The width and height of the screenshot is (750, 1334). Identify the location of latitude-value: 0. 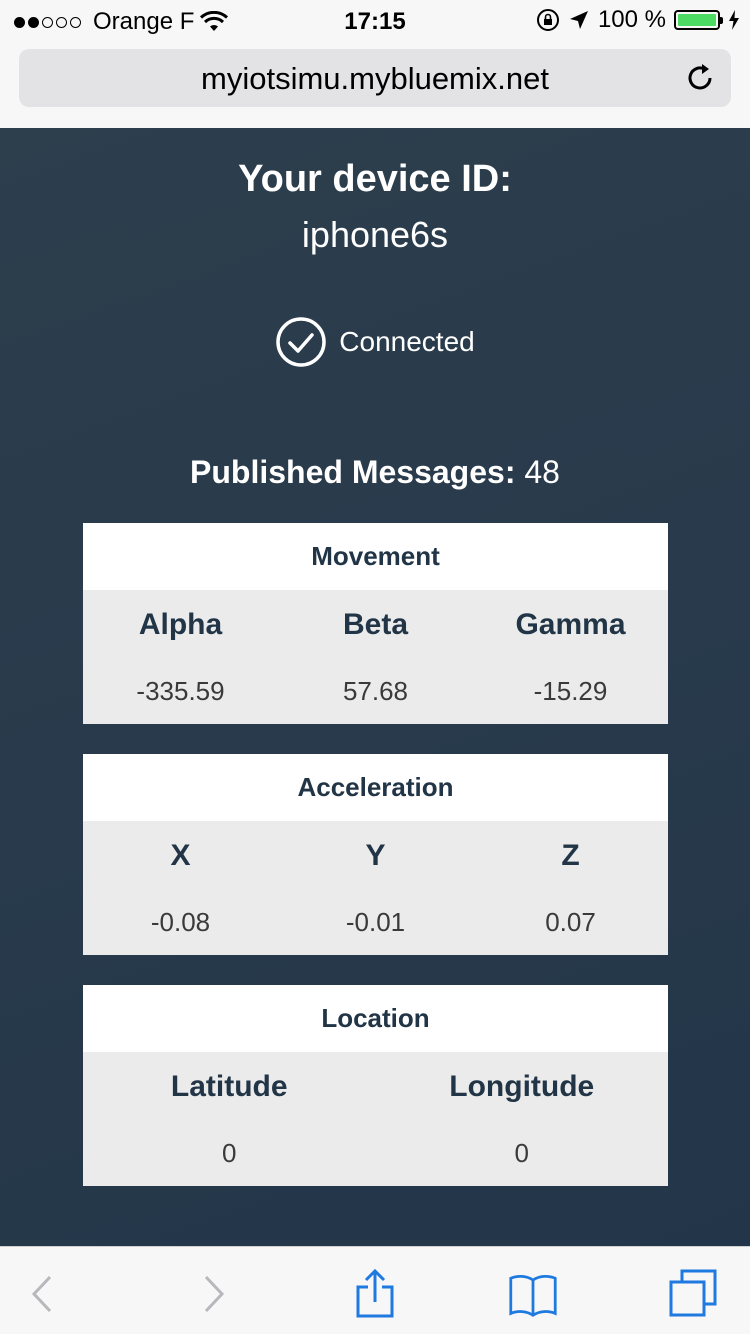
(229, 1153).